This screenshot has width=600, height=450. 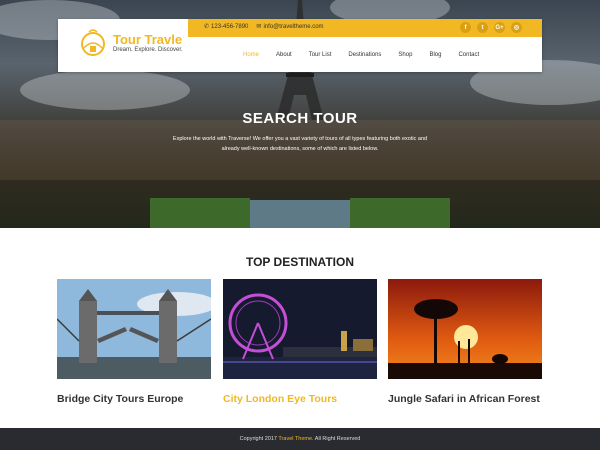 I want to click on footer-brand-link: Travel Theme., so click(x=295, y=439).